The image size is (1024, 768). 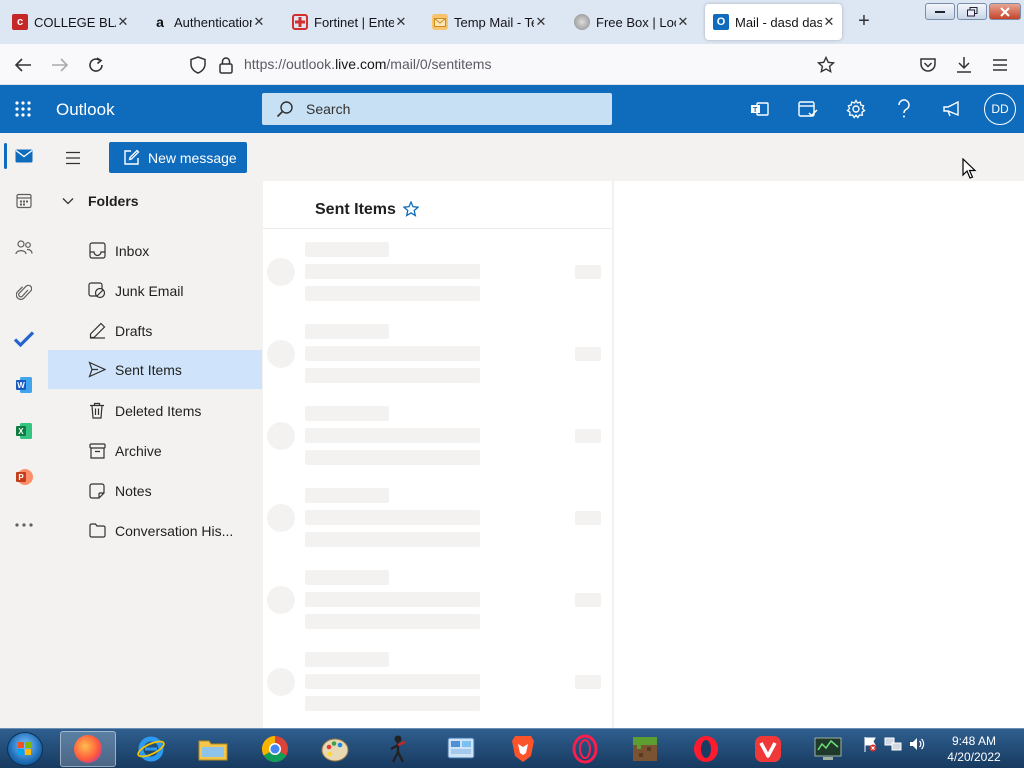 I want to click on downloads-button, so click(x=964, y=65).